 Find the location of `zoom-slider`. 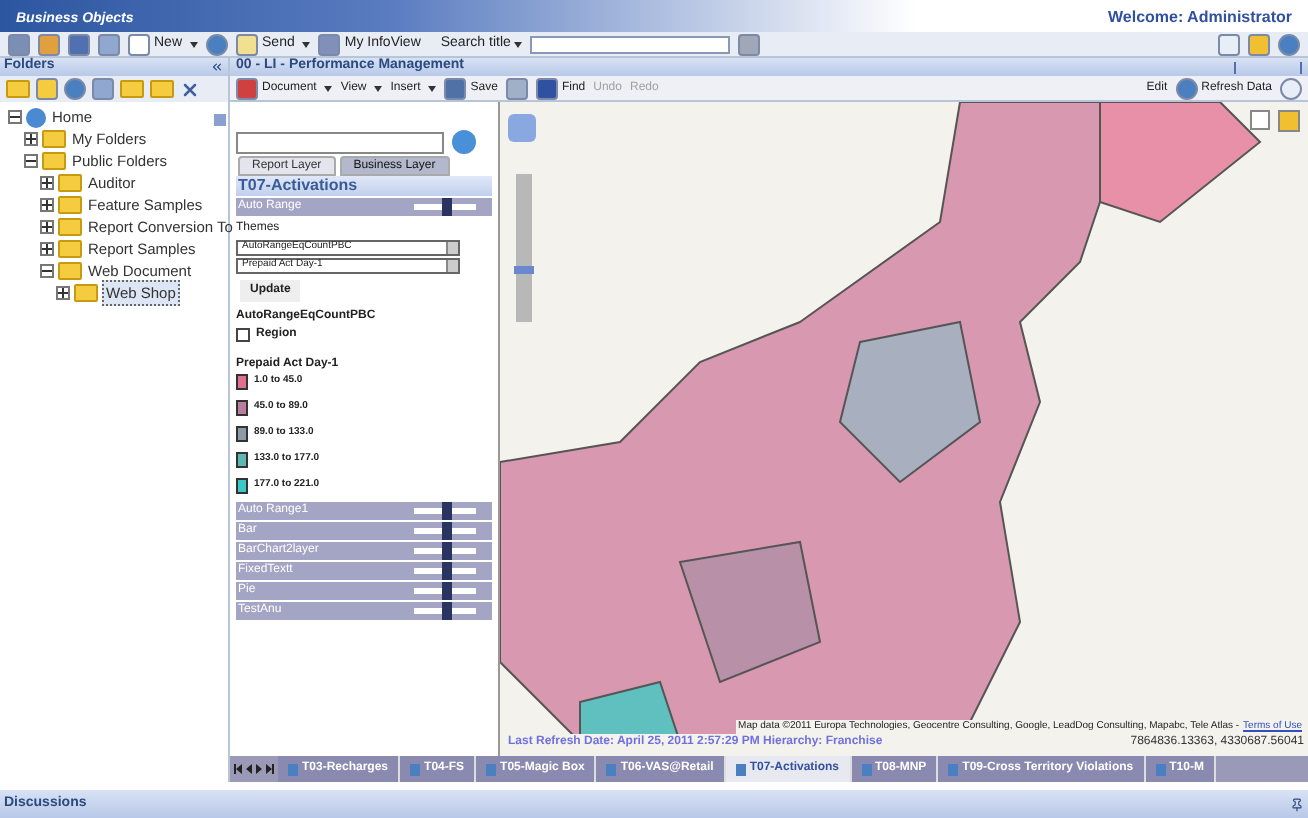

zoom-slider is located at coordinates (524, 248).